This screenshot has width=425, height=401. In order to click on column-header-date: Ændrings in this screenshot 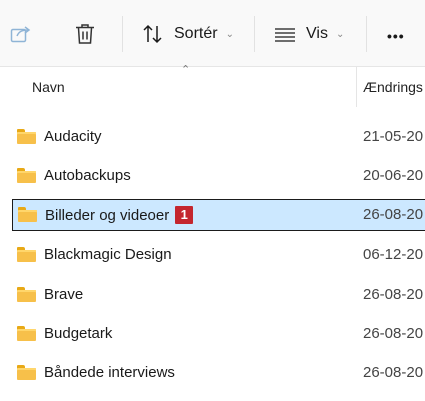, I will do `click(393, 87)`.